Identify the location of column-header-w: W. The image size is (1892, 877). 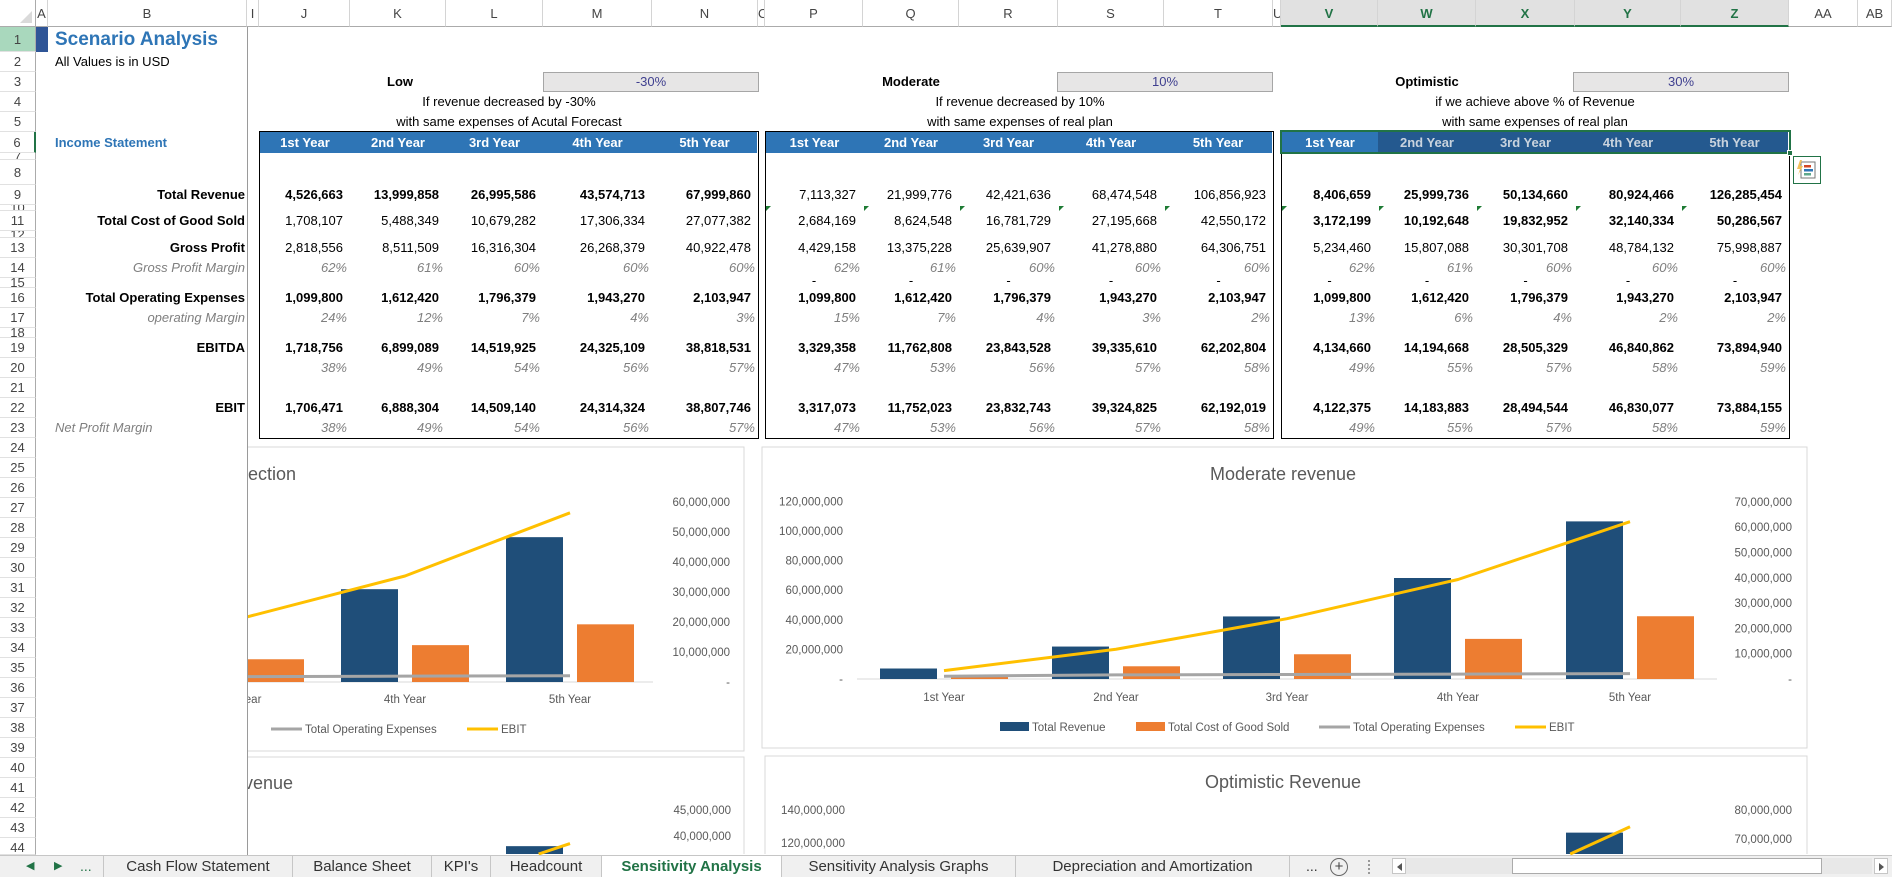
(1427, 13).